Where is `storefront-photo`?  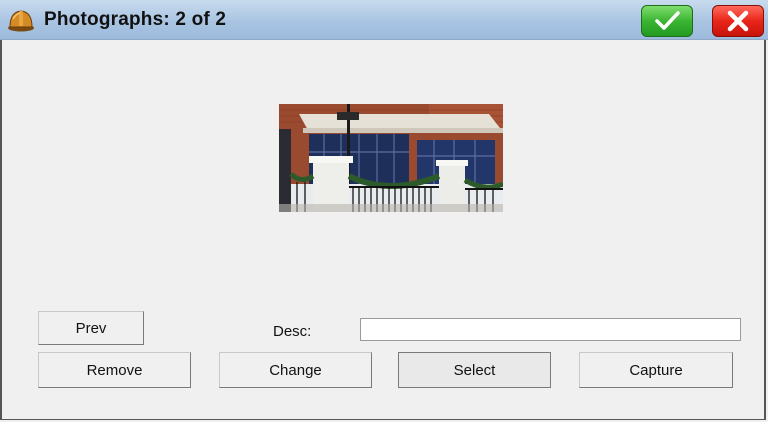
storefront-photo is located at coordinates (391, 158).